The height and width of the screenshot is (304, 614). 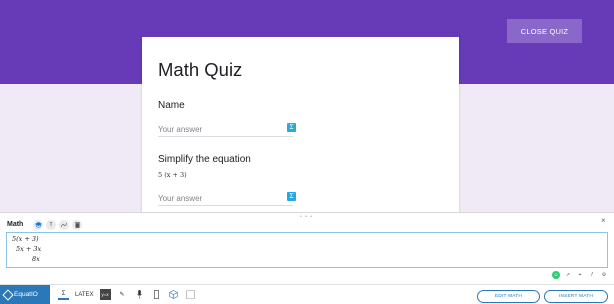 I want to click on question-simplify-label: Simplify the equation, so click(x=204, y=159).